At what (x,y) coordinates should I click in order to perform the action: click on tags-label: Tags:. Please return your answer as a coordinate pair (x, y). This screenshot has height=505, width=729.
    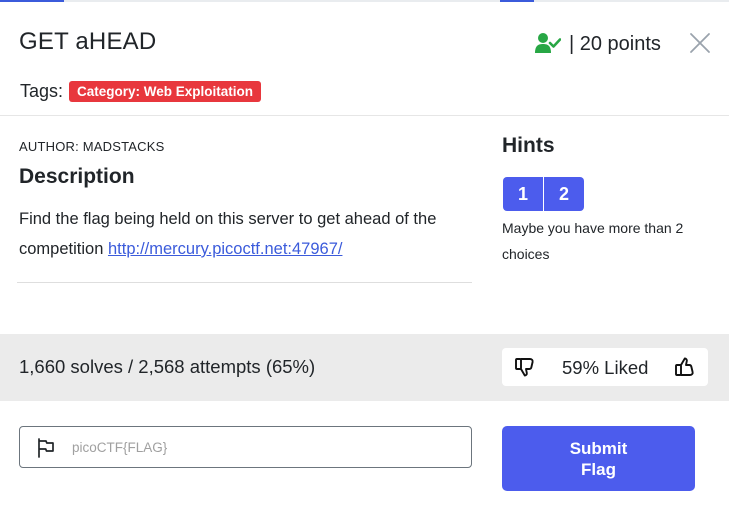
    Looking at the image, I should click on (42, 90).